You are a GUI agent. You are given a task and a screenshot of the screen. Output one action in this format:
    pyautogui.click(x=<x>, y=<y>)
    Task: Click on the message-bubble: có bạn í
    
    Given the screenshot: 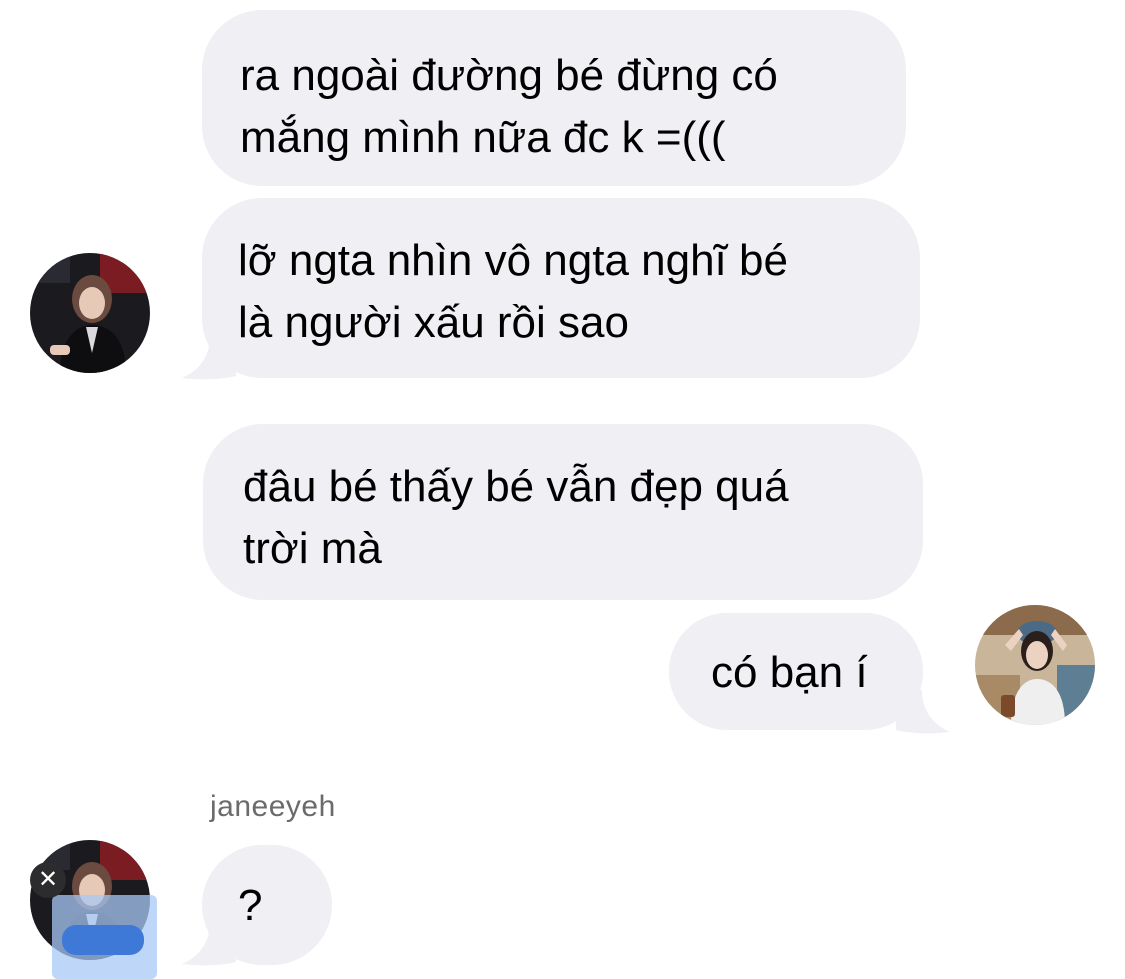 What is the action you would take?
    pyautogui.click(x=796, y=671)
    